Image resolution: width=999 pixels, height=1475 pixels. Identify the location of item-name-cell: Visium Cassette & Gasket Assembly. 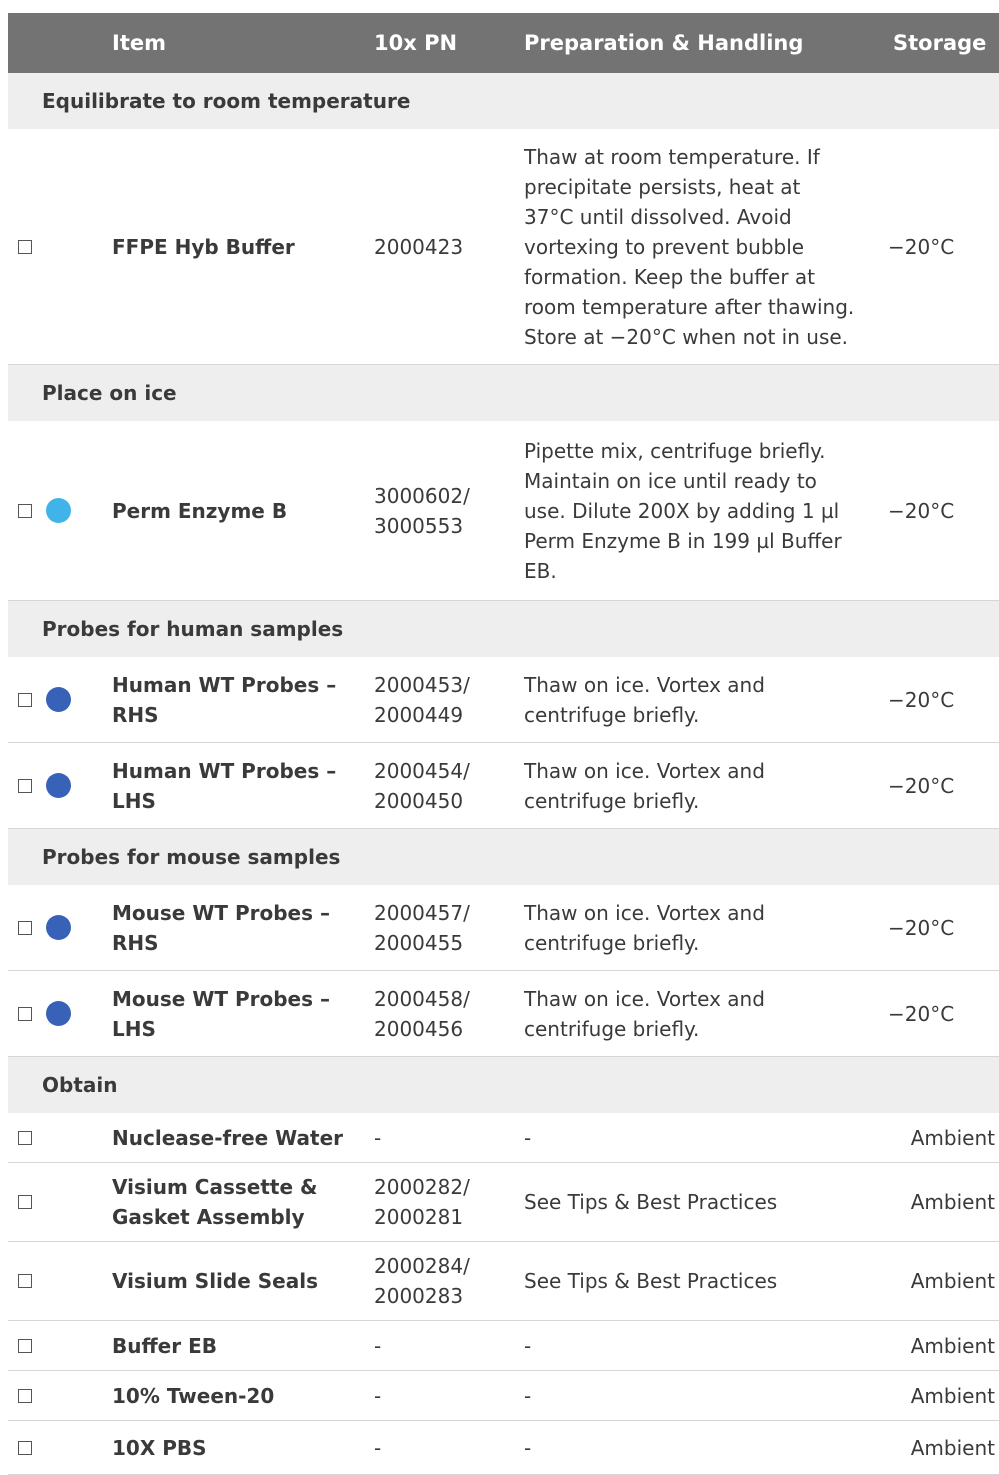
(237, 1202).